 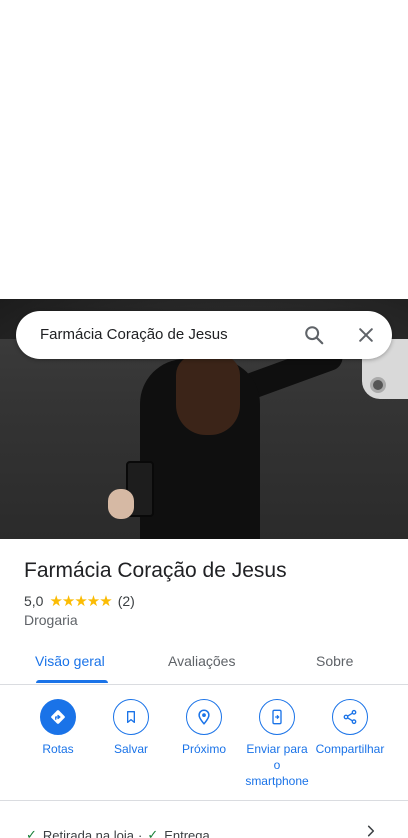 I want to click on service-options-row: ✓ Retirada na loja · ✓ Entrega, so click(x=204, y=830).